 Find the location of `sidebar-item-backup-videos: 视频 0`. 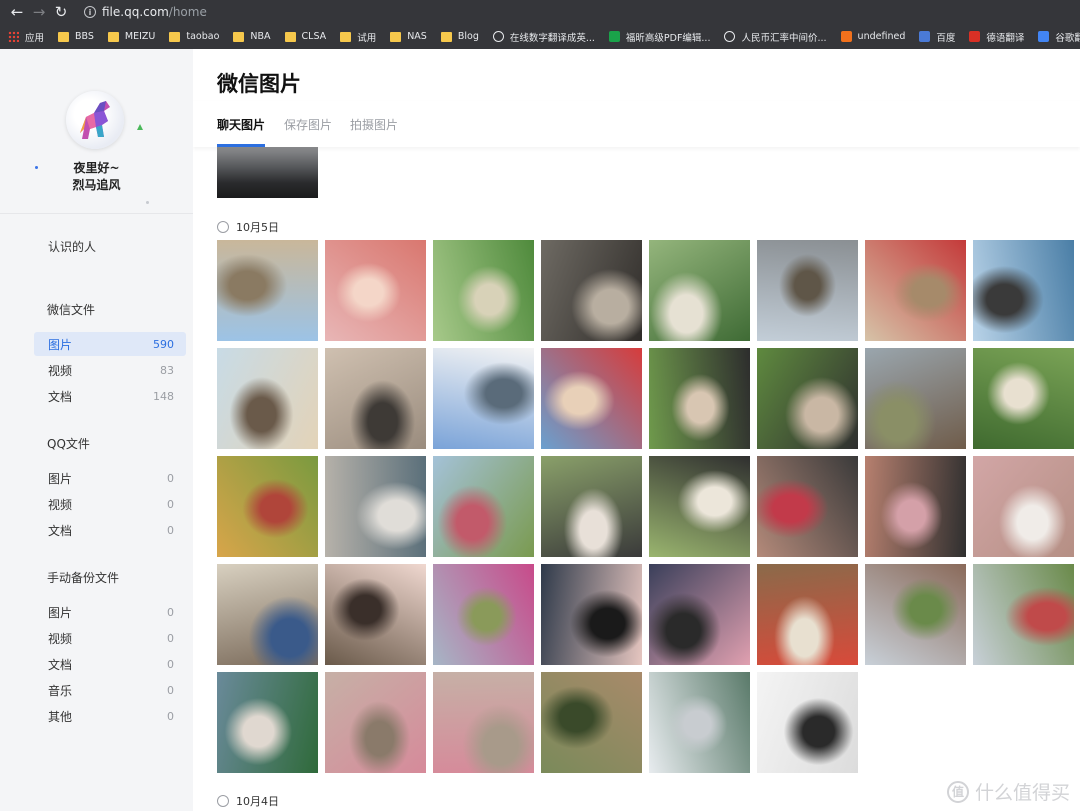

sidebar-item-backup-videos: 视频 0 is located at coordinates (110, 638).